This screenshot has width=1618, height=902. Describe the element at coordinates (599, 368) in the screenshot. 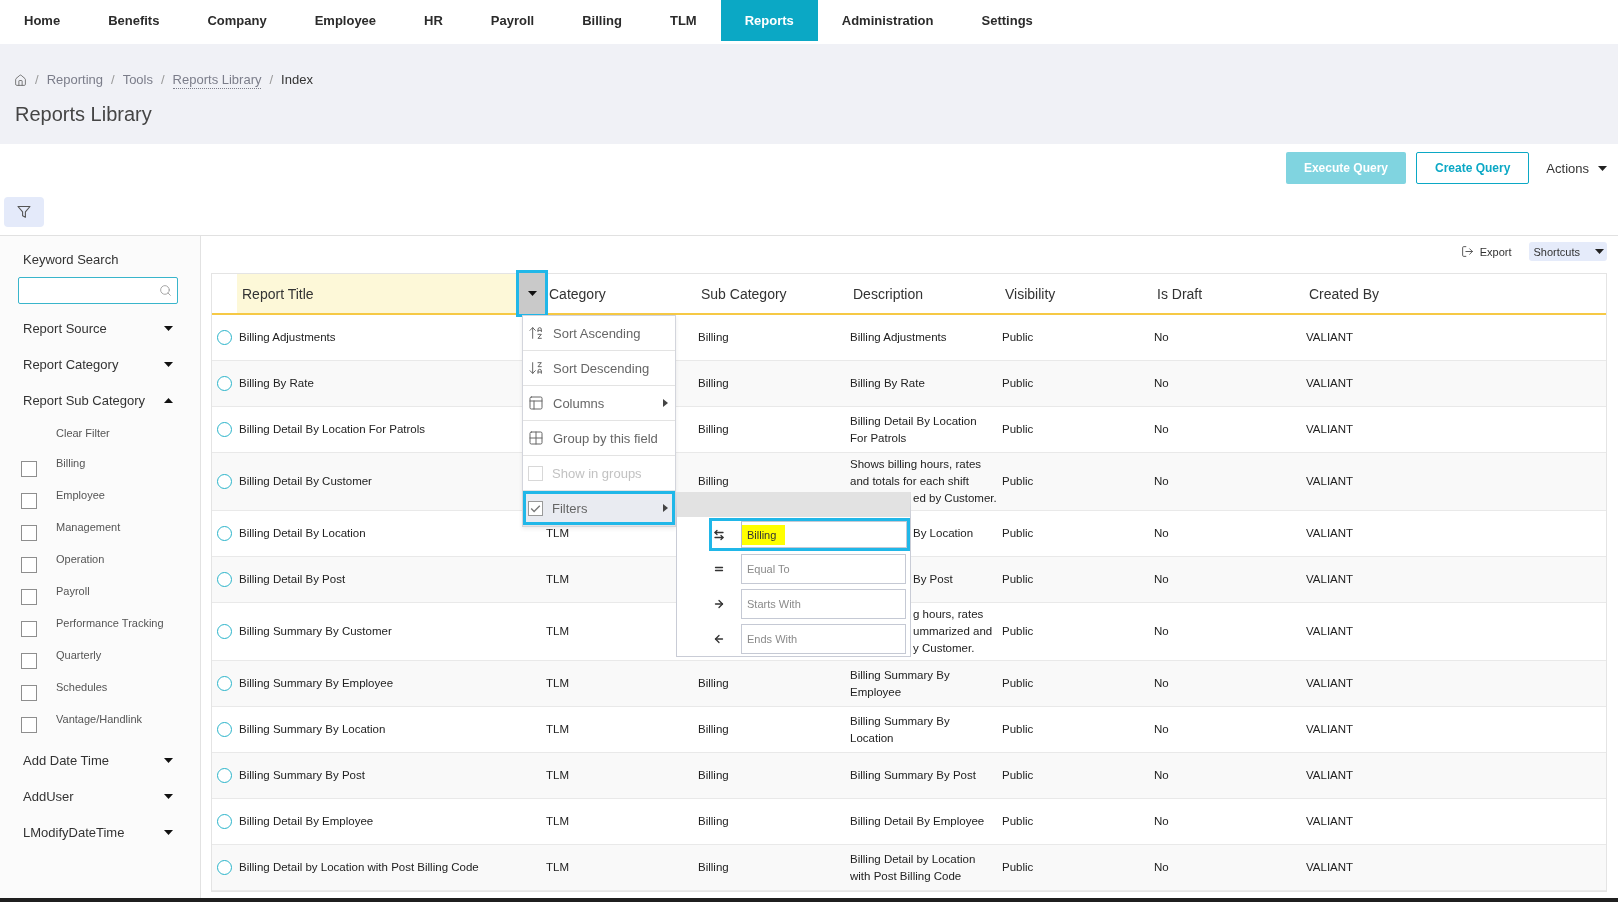

I see `menu-item: Sort Descending` at that location.